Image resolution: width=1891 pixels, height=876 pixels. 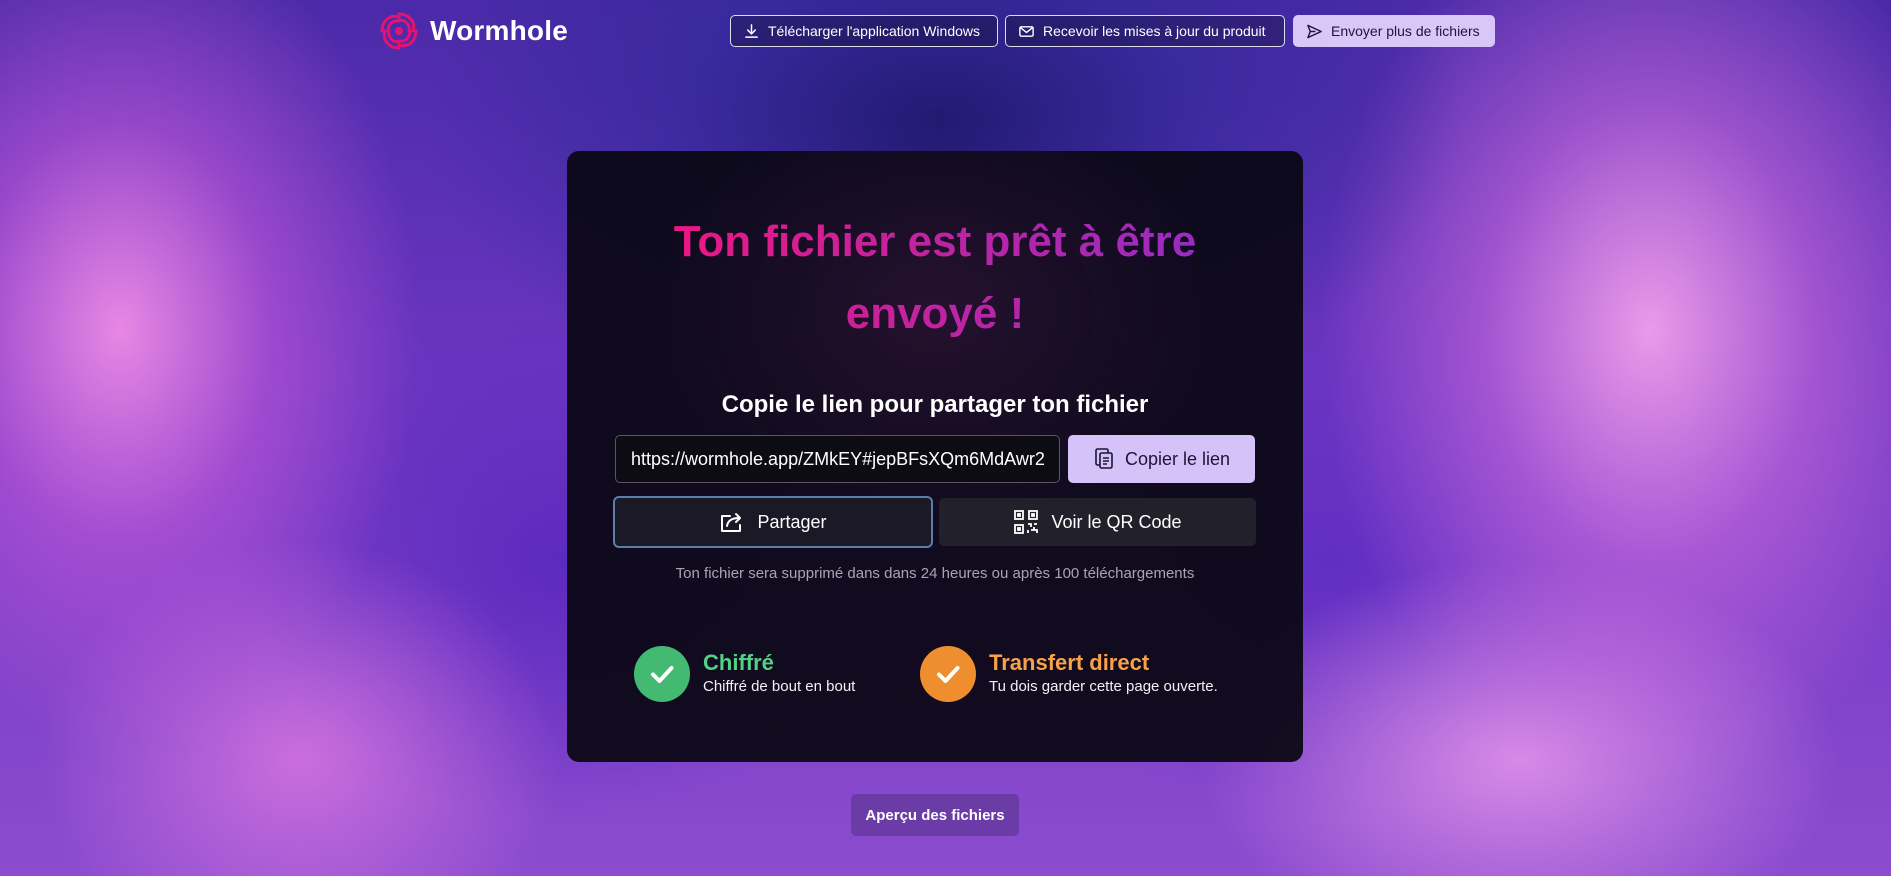 I want to click on copy-link-button: Copier le lien, so click(x=1161, y=459).